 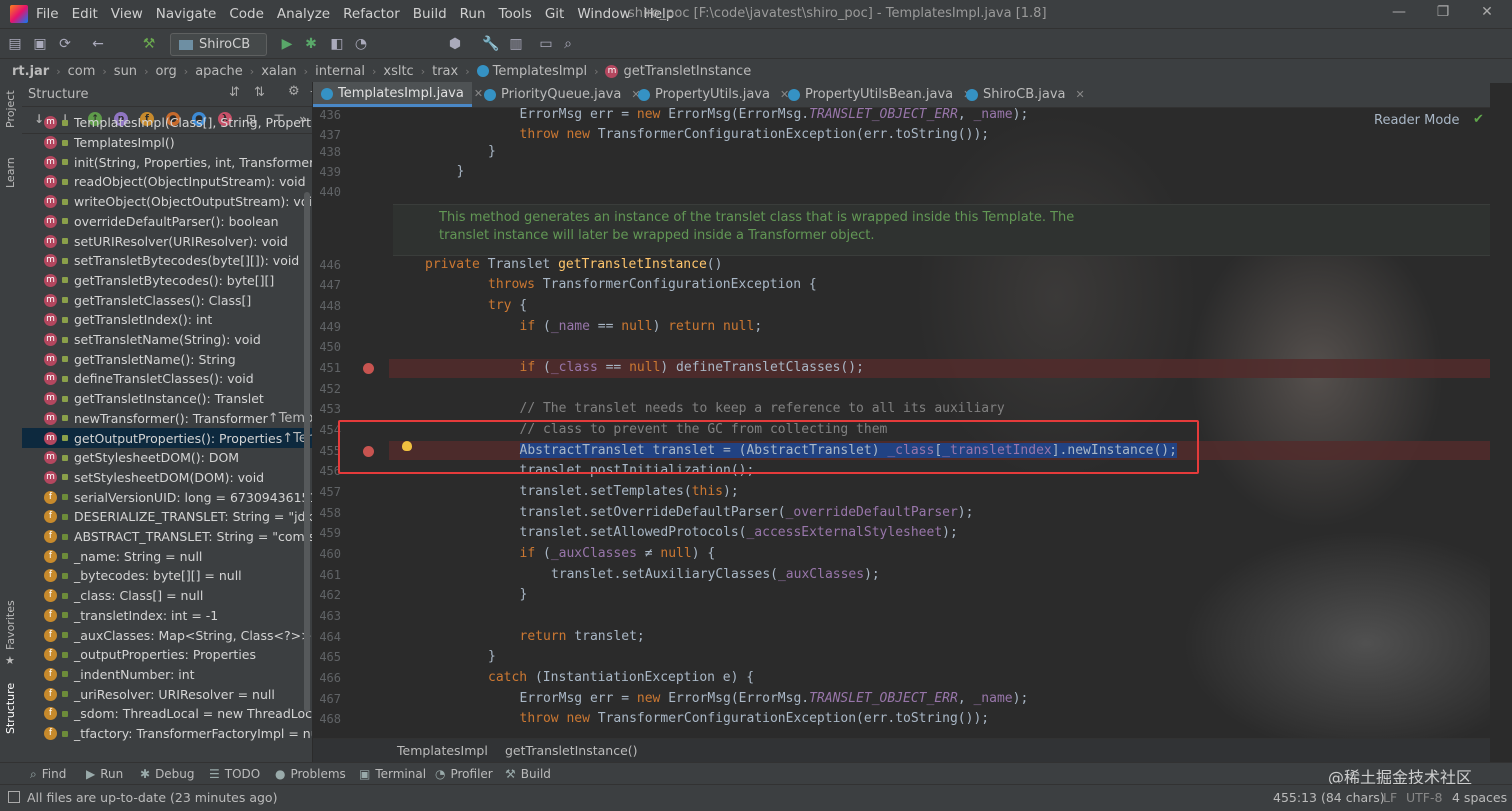 What do you see at coordinates (1443, 14) in the screenshot?
I see `restore-icon: ❐` at bounding box center [1443, 14].